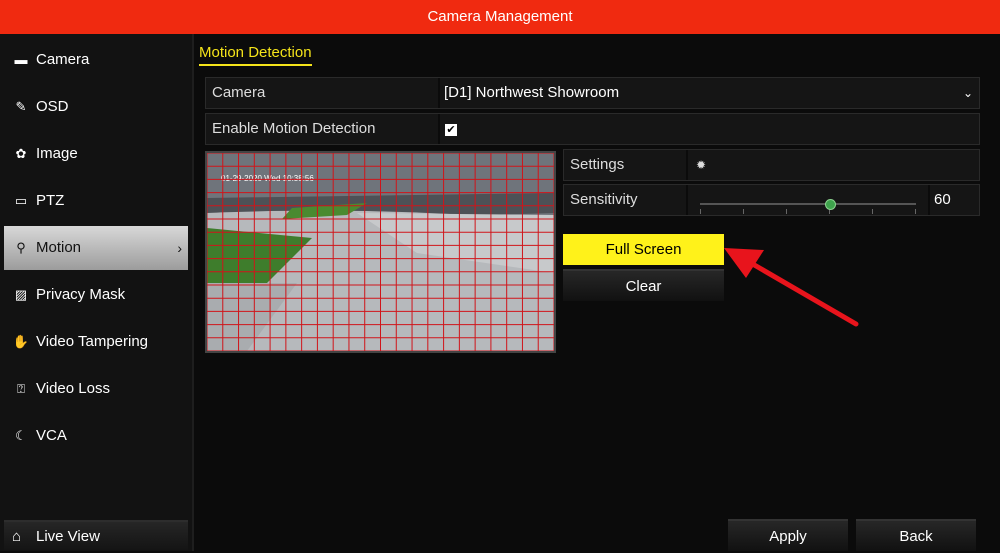 This screenshot has width=1000, height=553. Describe the element at coordinates (51, 435) in the screenshot. I see `sidebar-item-label: VCA` at that location.